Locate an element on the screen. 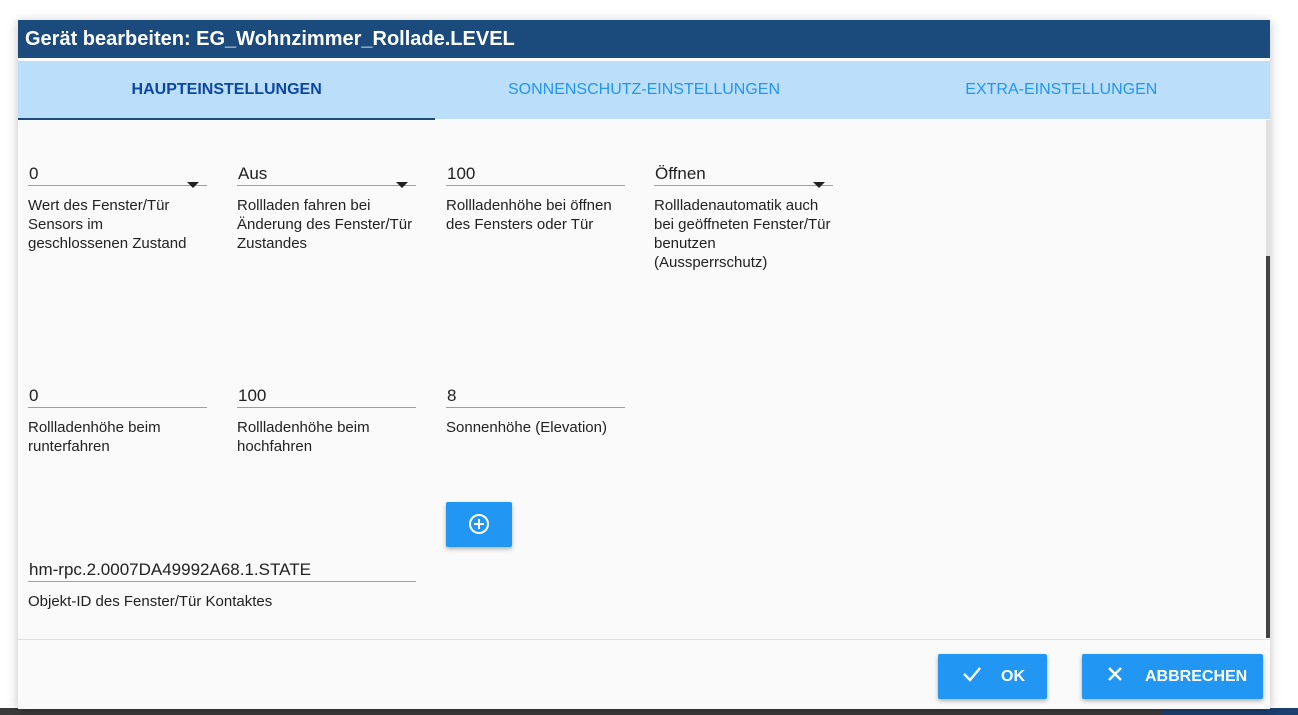 The height and width of the screenshot is (715, 1298). background-strip-dark is located at coordinates (581, 711).